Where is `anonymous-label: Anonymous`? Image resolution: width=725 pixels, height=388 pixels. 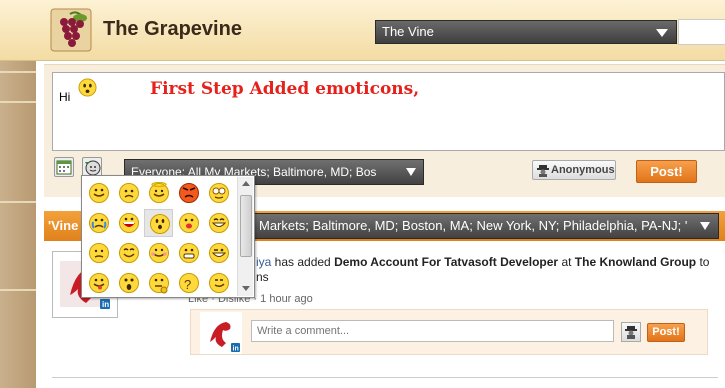
anonymous-label: Anonymous is located at coordinates (583, 170).